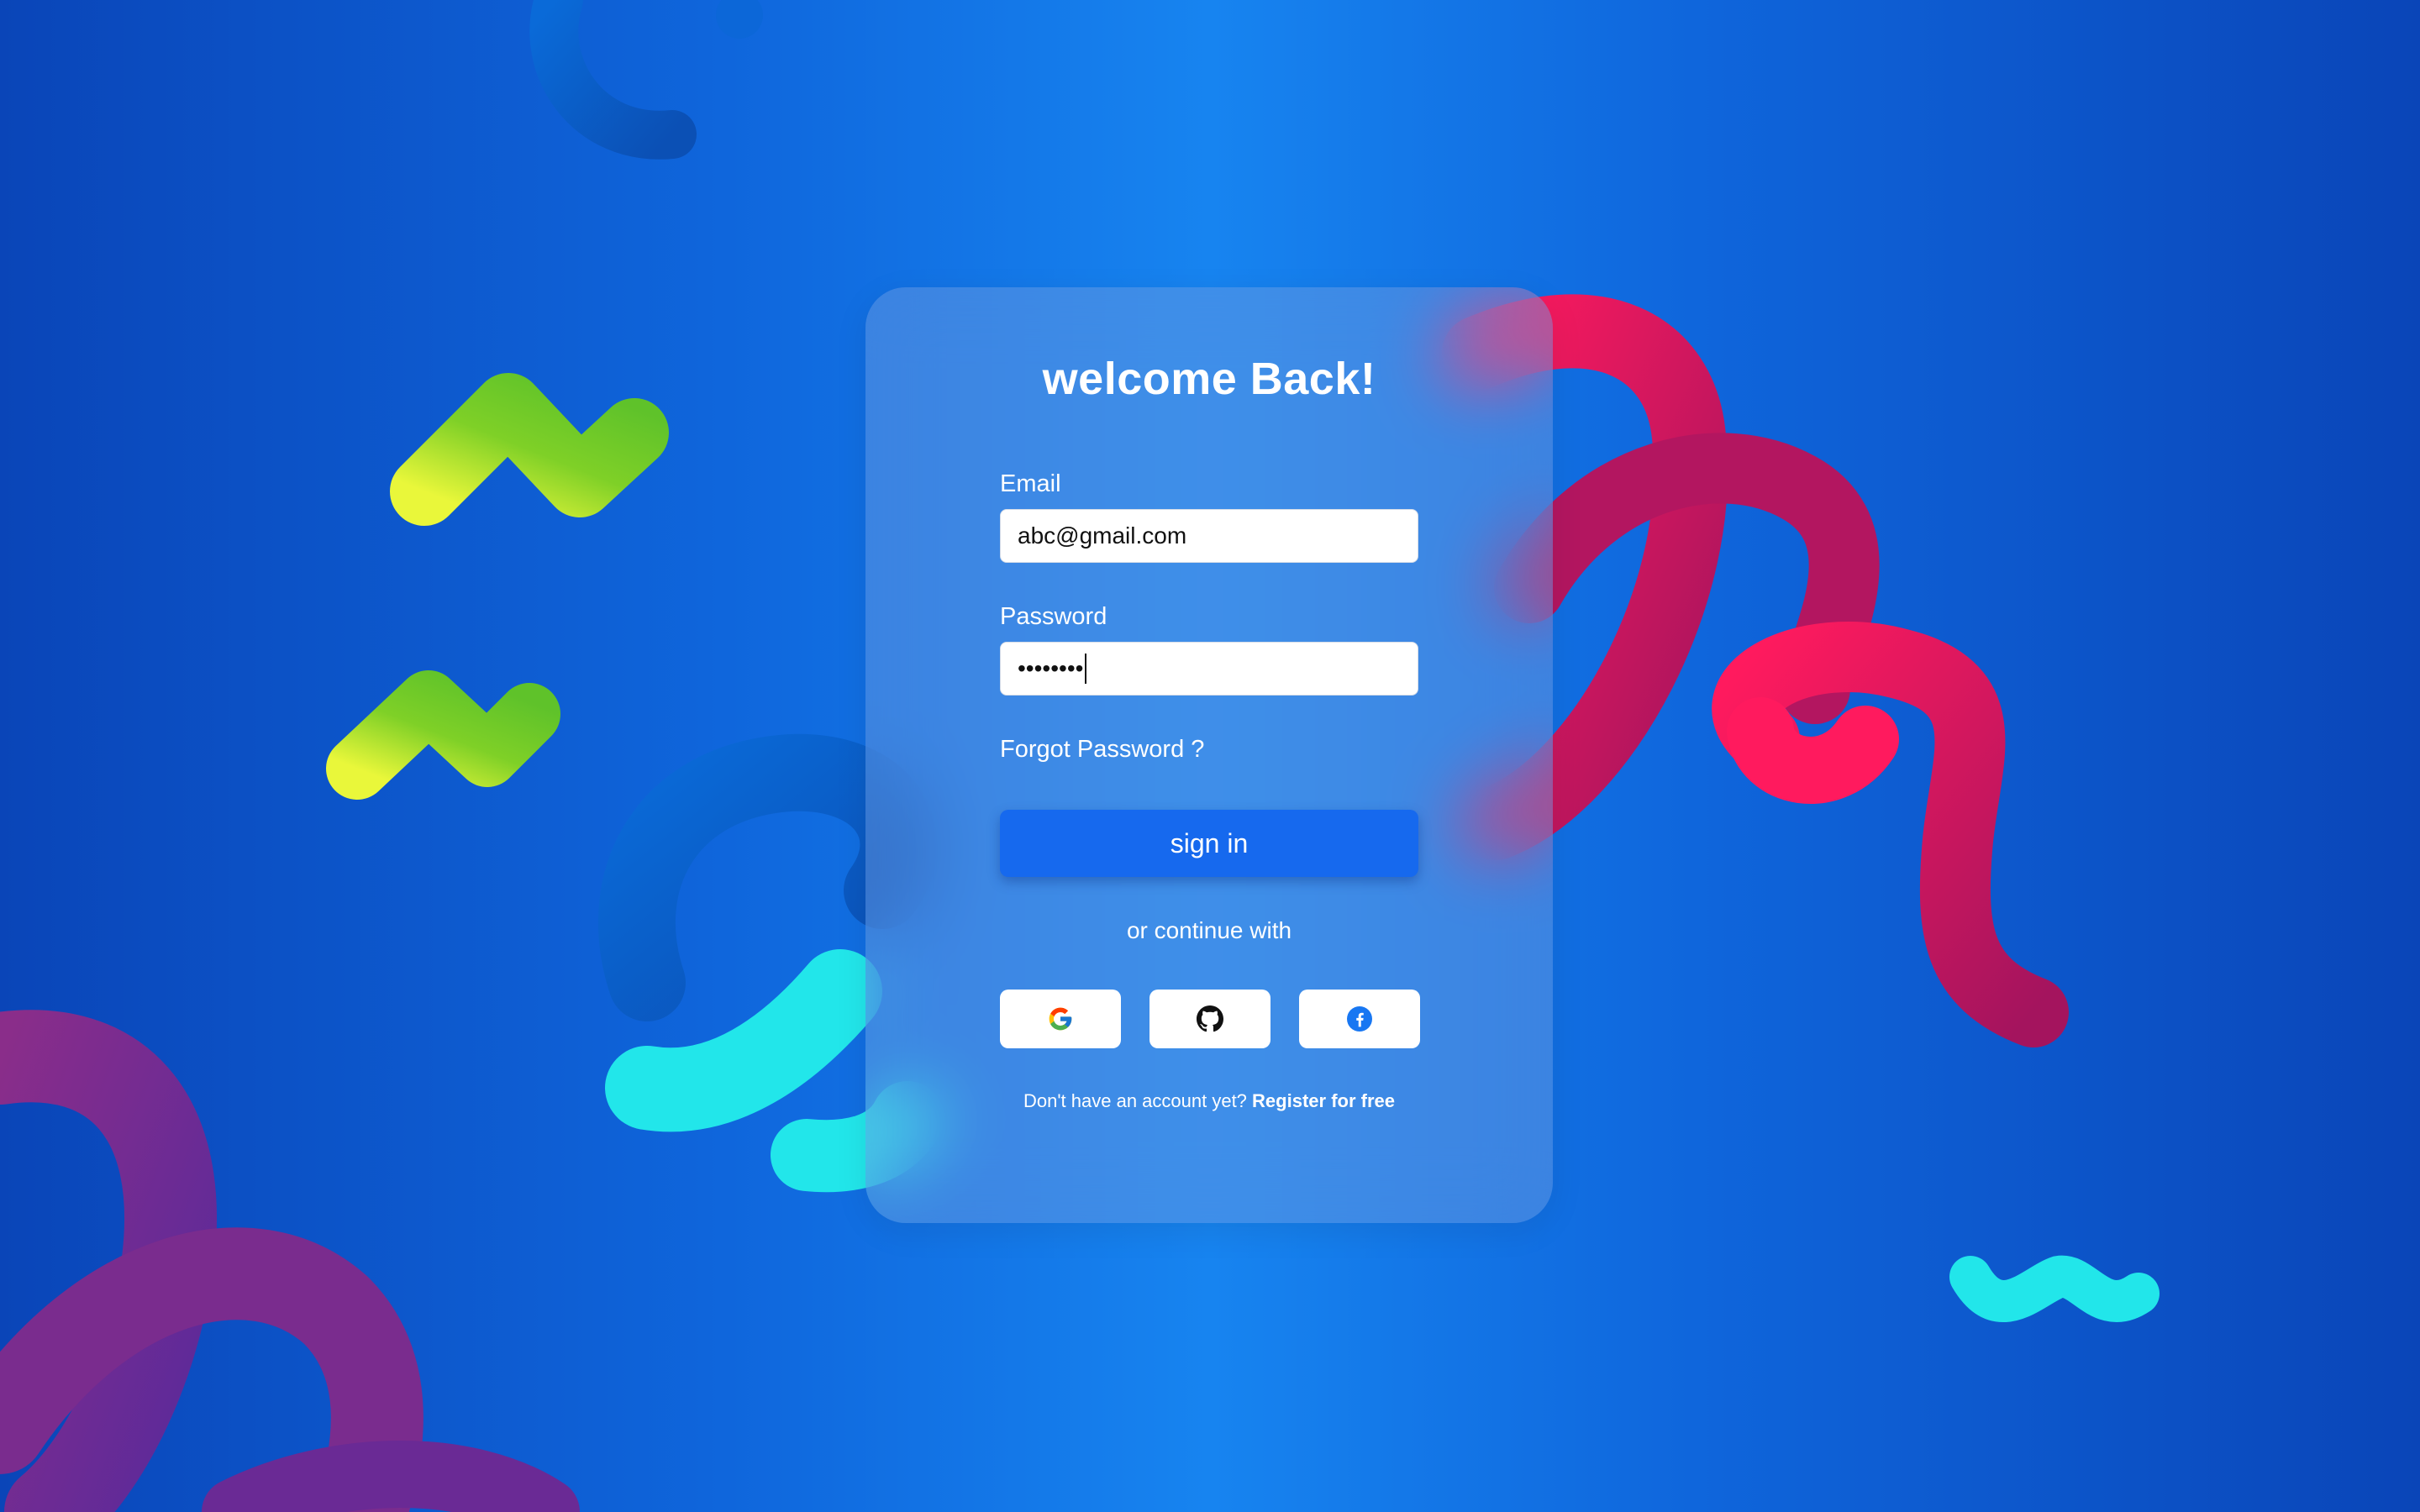 The image size is (2420, 1512). I want to click on google-login-button, so click(1060, 1019).